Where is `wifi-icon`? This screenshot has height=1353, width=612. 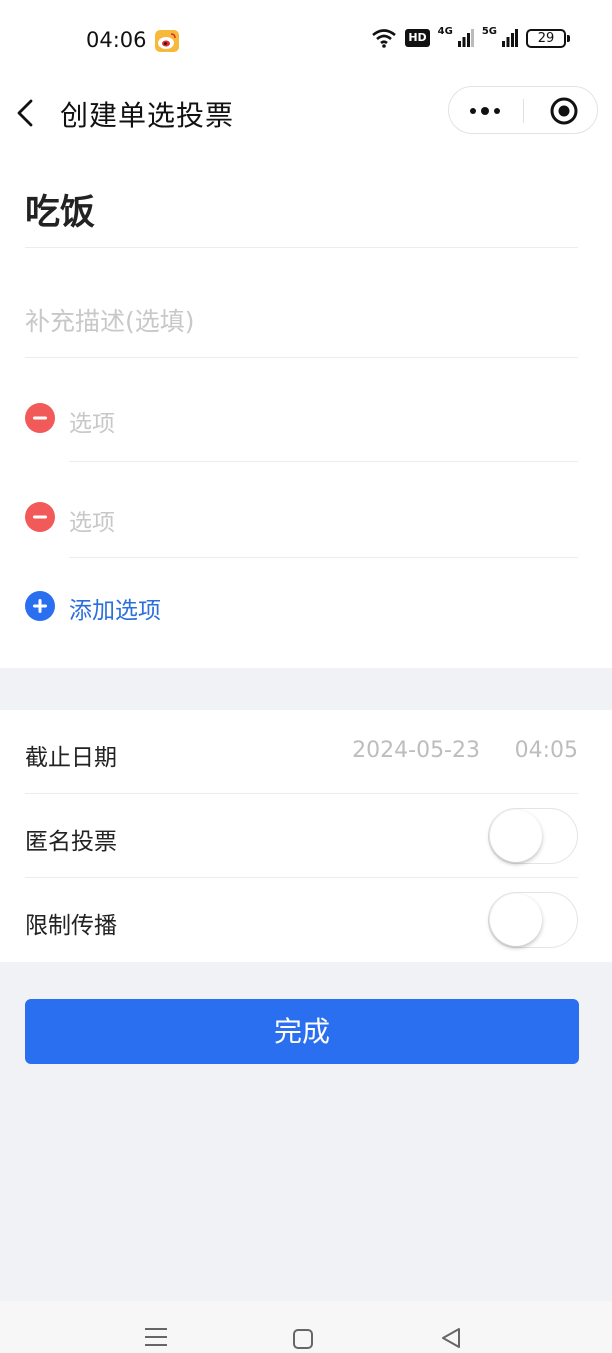 wifi-icon is located at coordinates (384, 38).